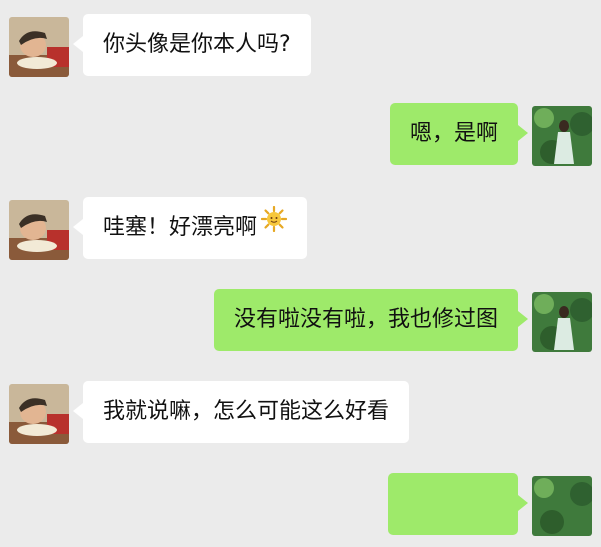 This screenshot has width=601, height=547. I want to click on incoming-message-bubble: 你头像是你本人吗?, so click(192, 45).